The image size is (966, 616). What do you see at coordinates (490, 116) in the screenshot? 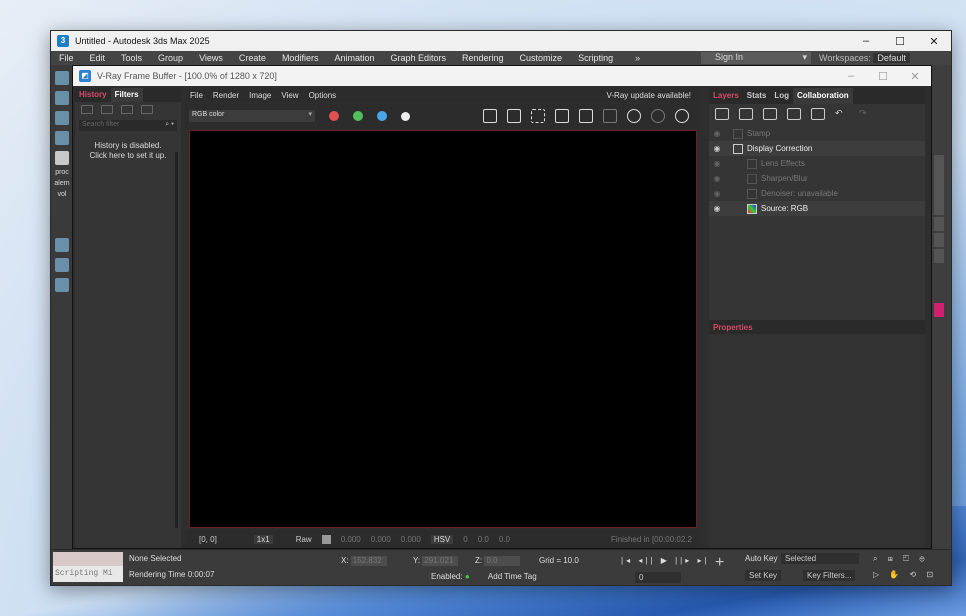
I see `save-image-icon` at bounding box center [490, 116].